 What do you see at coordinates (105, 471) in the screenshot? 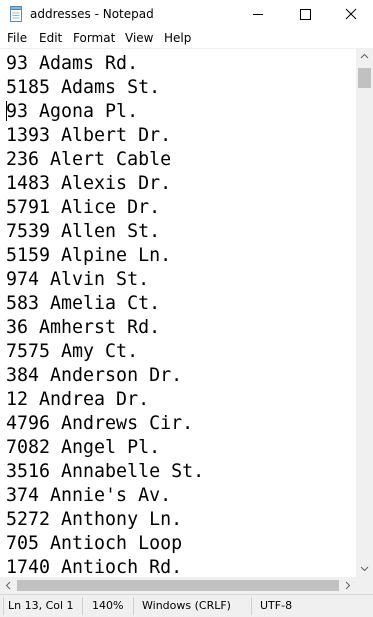
I see `text-line: 3516 Annabelle St.` at bounding box center [105, 471].